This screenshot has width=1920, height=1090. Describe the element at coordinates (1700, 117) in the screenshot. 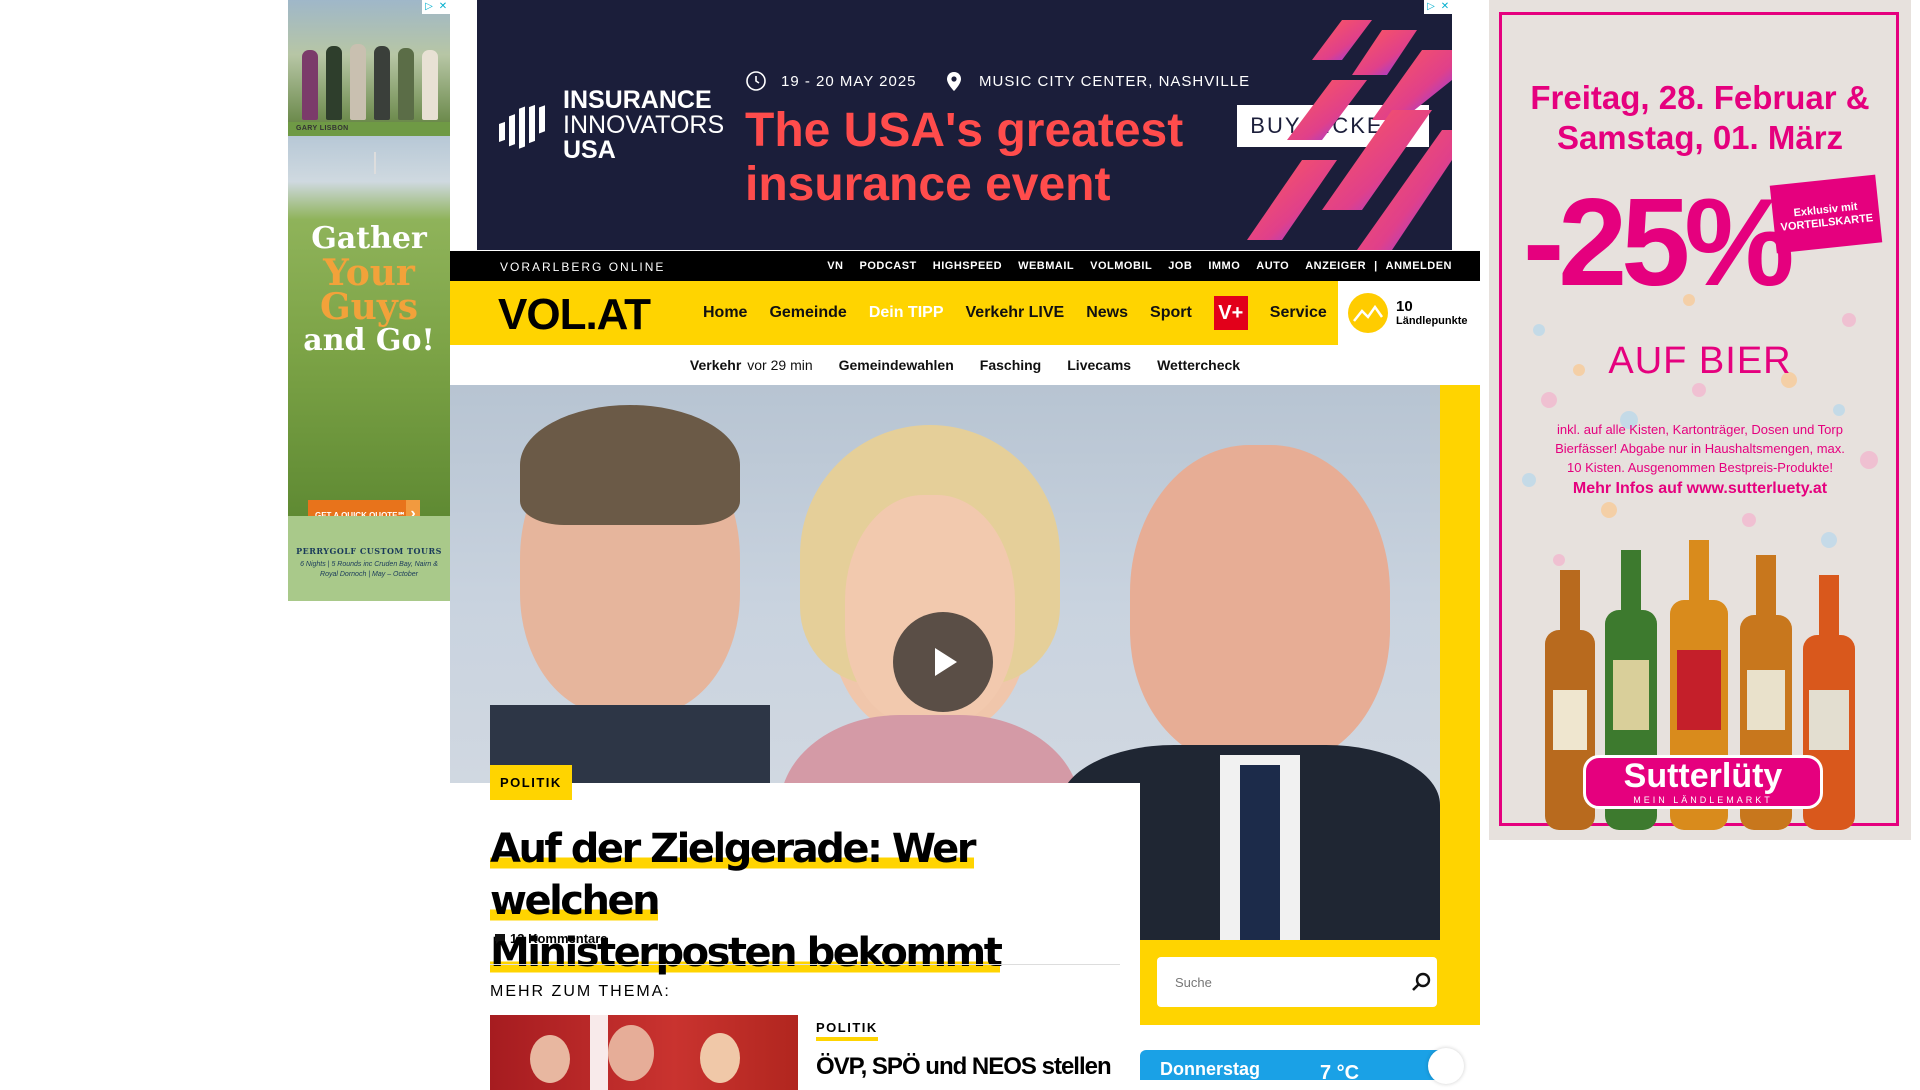

I see `promo-dates: Freitag, 28. Februar & Samstag, 01. März` at that location.